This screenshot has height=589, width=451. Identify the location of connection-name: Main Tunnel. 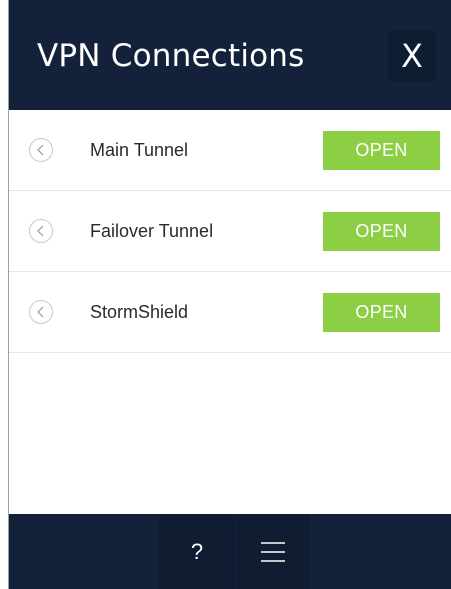
(139, 150).